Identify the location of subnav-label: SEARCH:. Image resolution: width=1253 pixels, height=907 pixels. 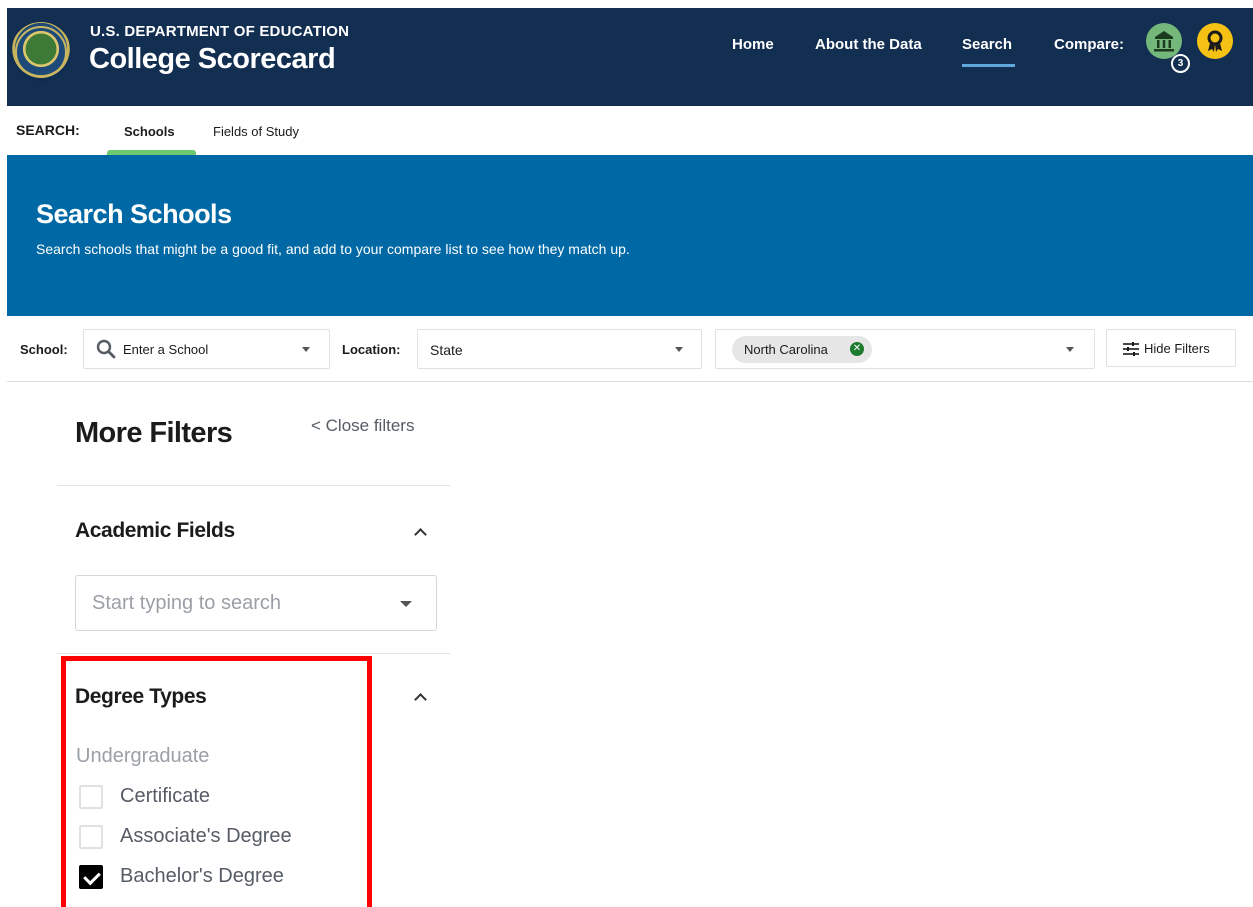
(48, 130).